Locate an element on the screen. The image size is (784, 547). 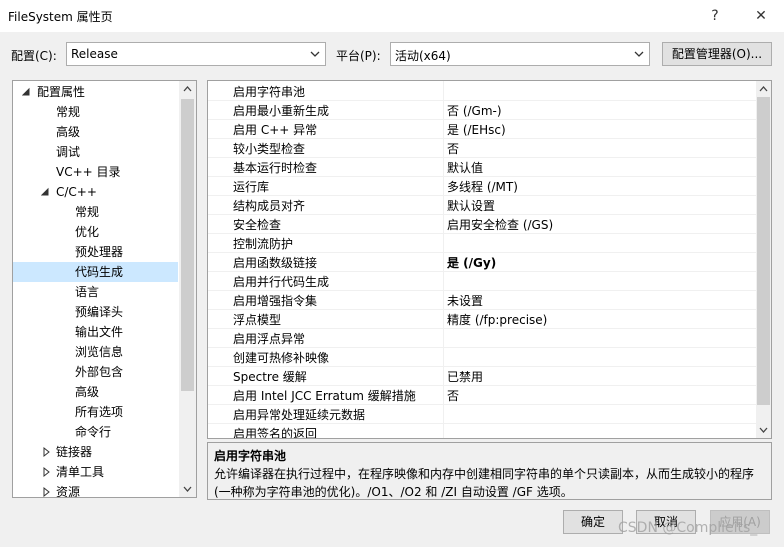
property-row: 启用函数级链接 是 (/Gy) is located at coordinates (482, 262).